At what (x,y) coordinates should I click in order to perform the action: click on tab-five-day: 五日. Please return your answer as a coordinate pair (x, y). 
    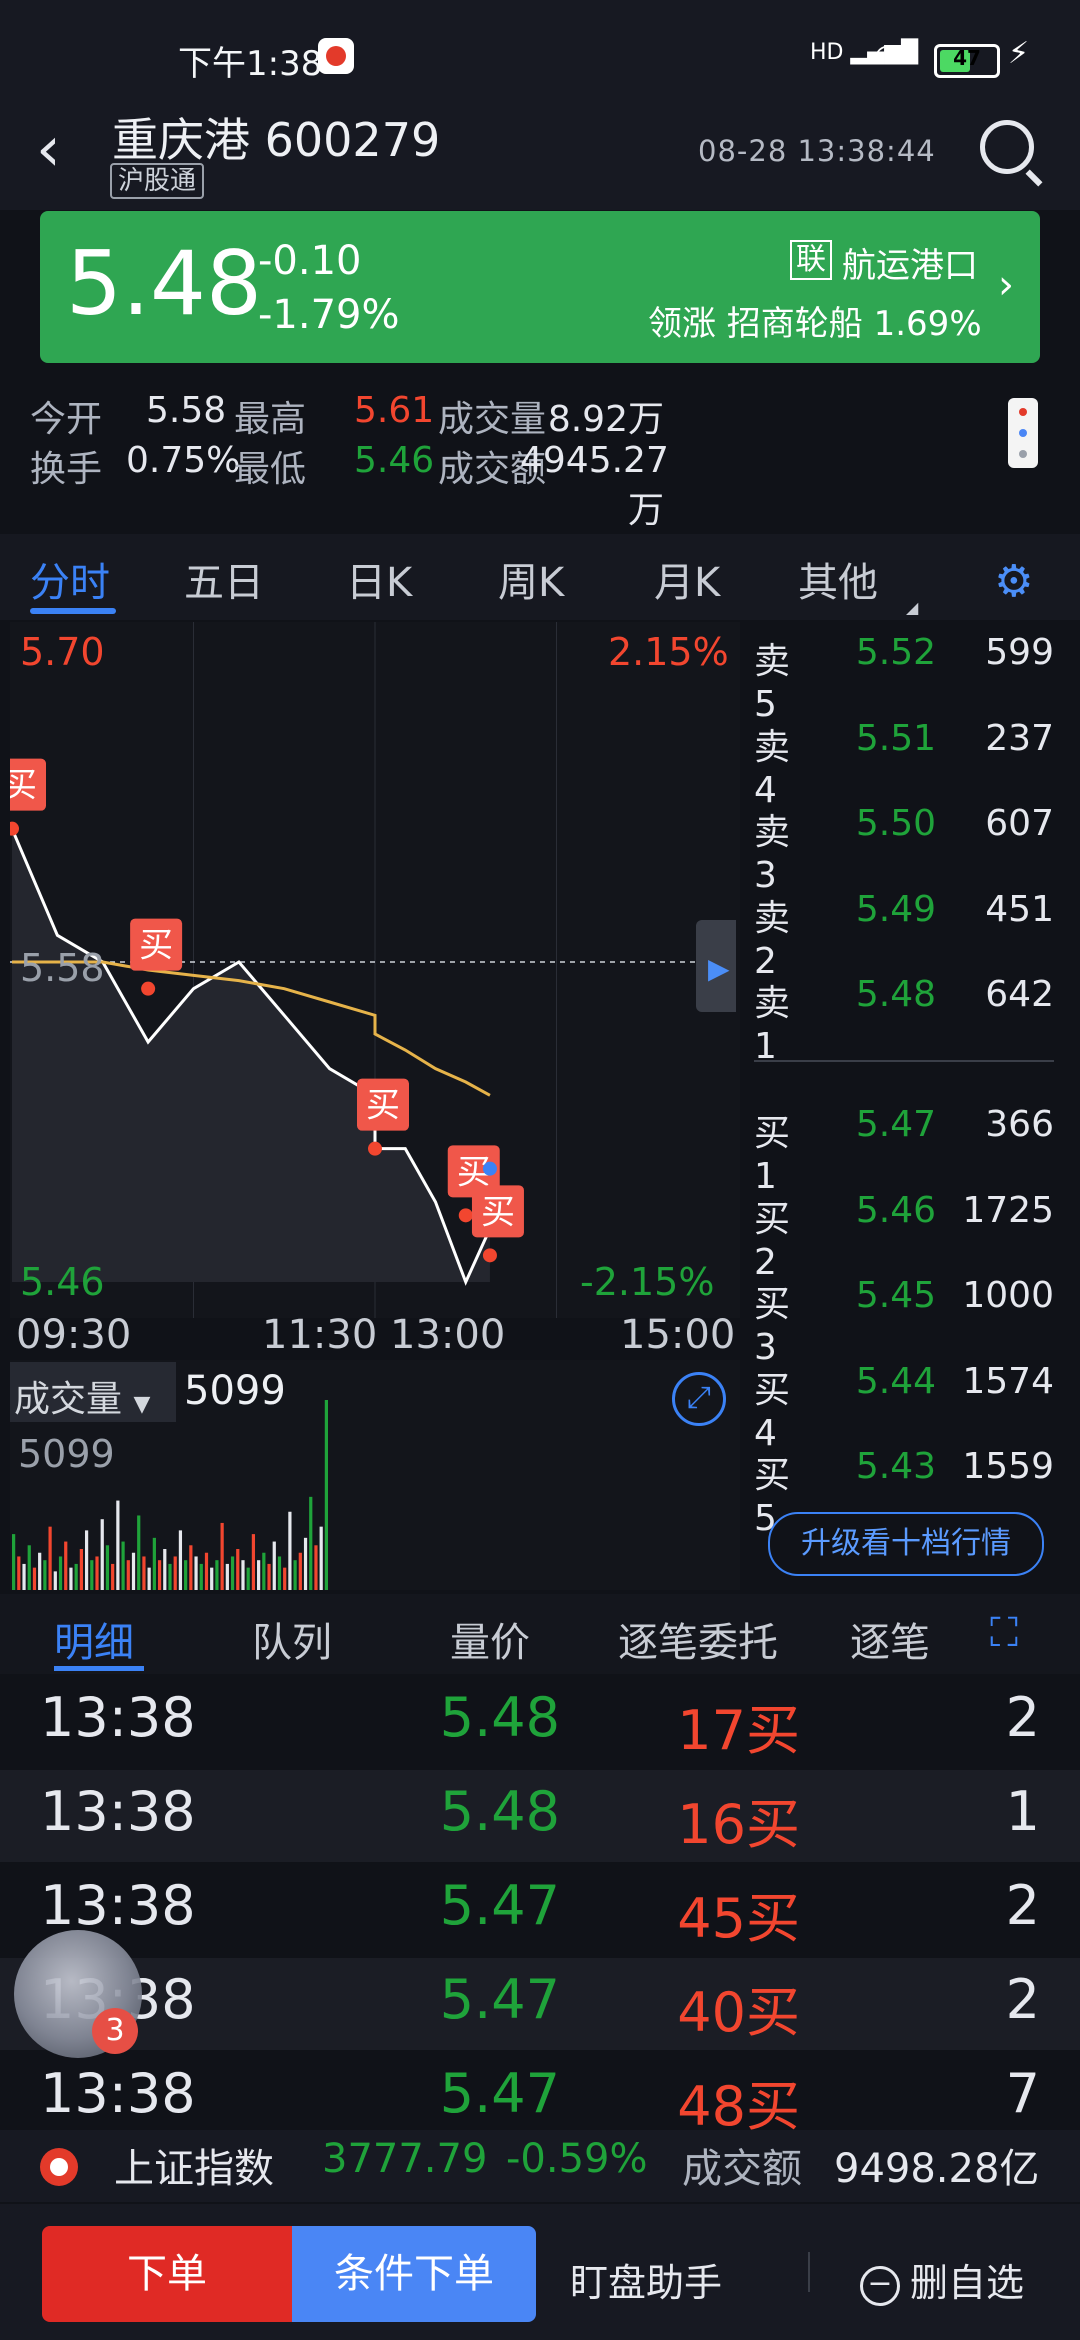
    Looking at the image, I should click on (224, 579).